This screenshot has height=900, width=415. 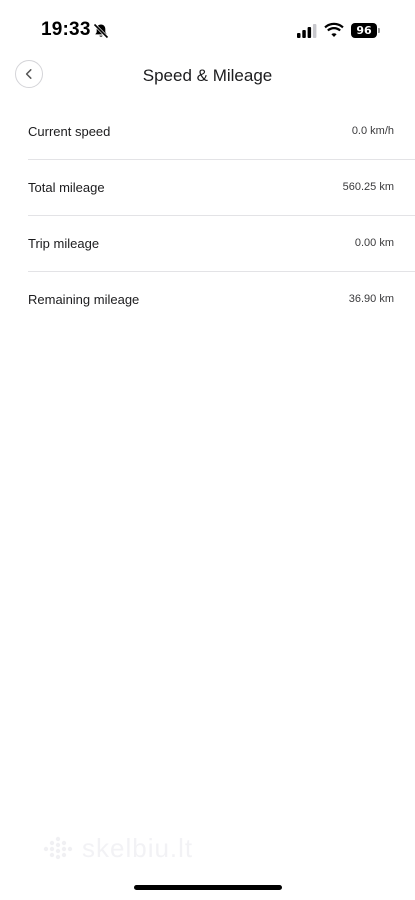 What do you see at coordinates (334, 29) in the screenshot?
I see `wifi-icon` at bounding box center [334, 29].